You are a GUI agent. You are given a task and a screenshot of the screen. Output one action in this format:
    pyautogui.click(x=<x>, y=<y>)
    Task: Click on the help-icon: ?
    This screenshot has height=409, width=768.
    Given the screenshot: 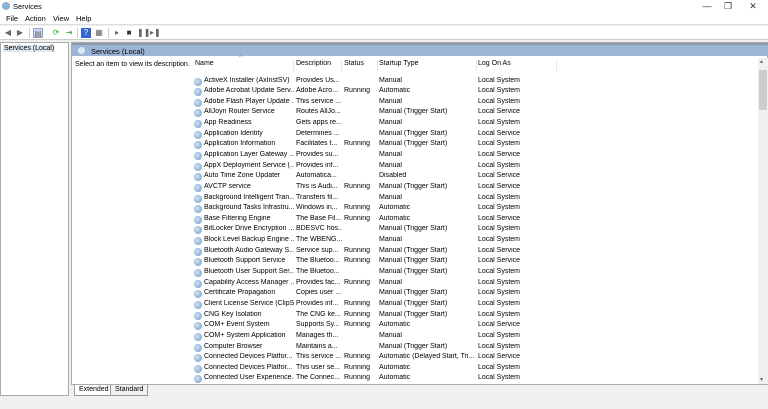 What is the action you would take?
    pyautogui.click(x=86, y=33)
    